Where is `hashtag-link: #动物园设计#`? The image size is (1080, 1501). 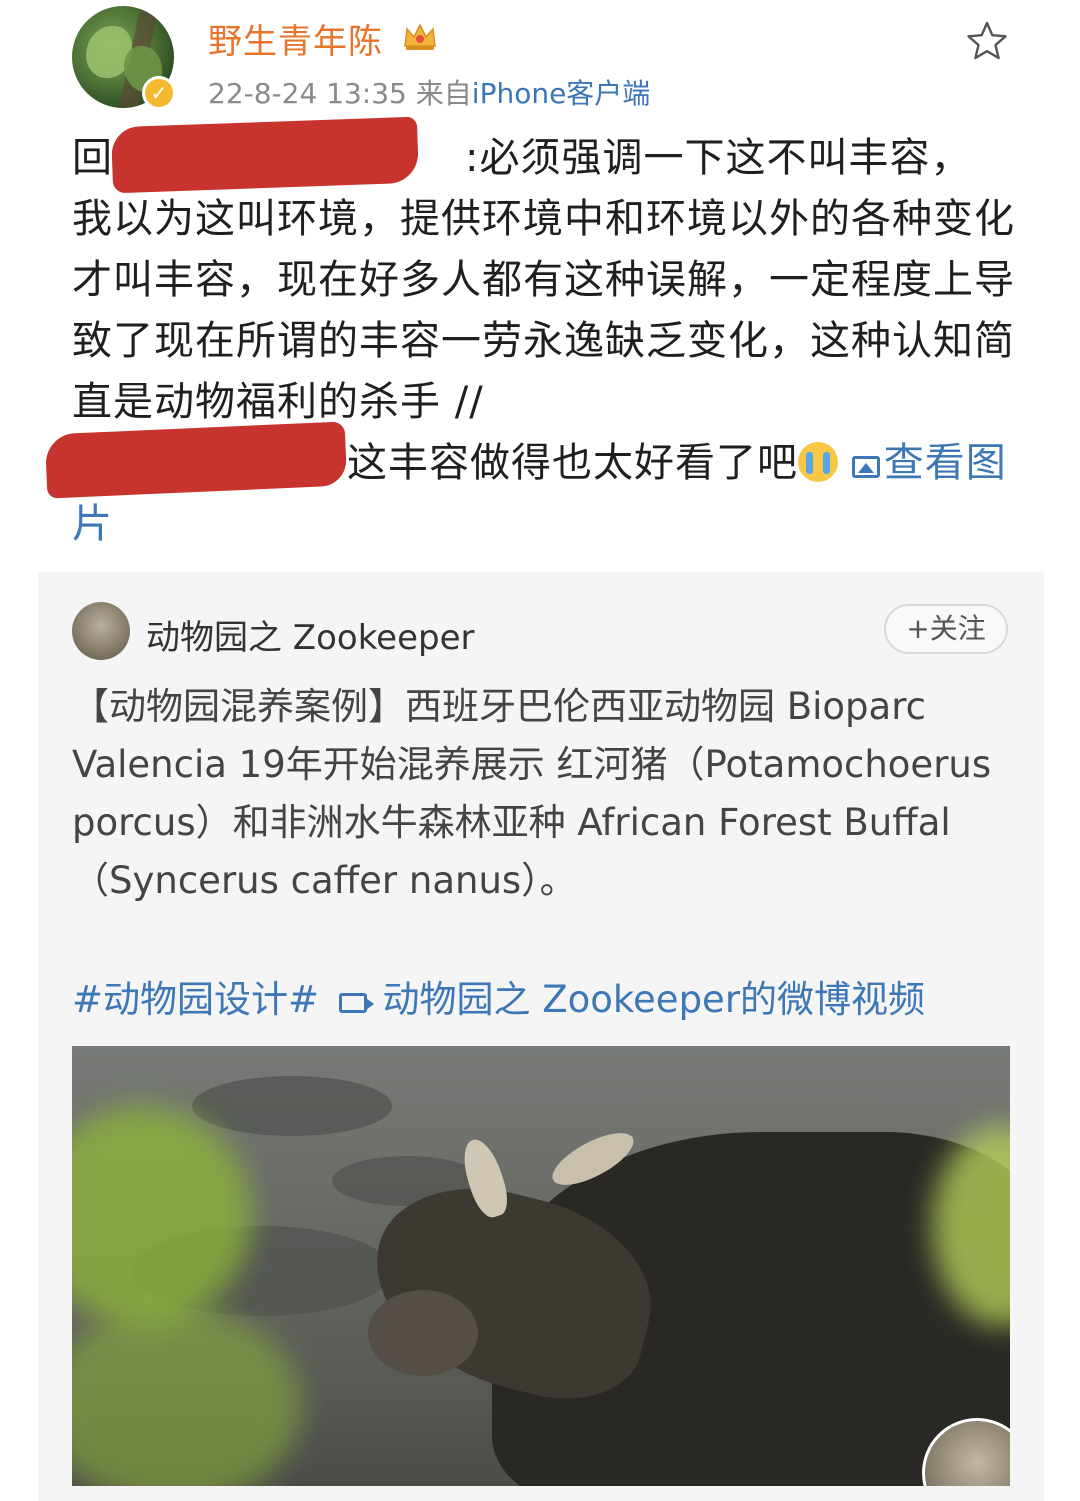 hashtag-link: #动物园设计# is located at coordinates (195, 999).